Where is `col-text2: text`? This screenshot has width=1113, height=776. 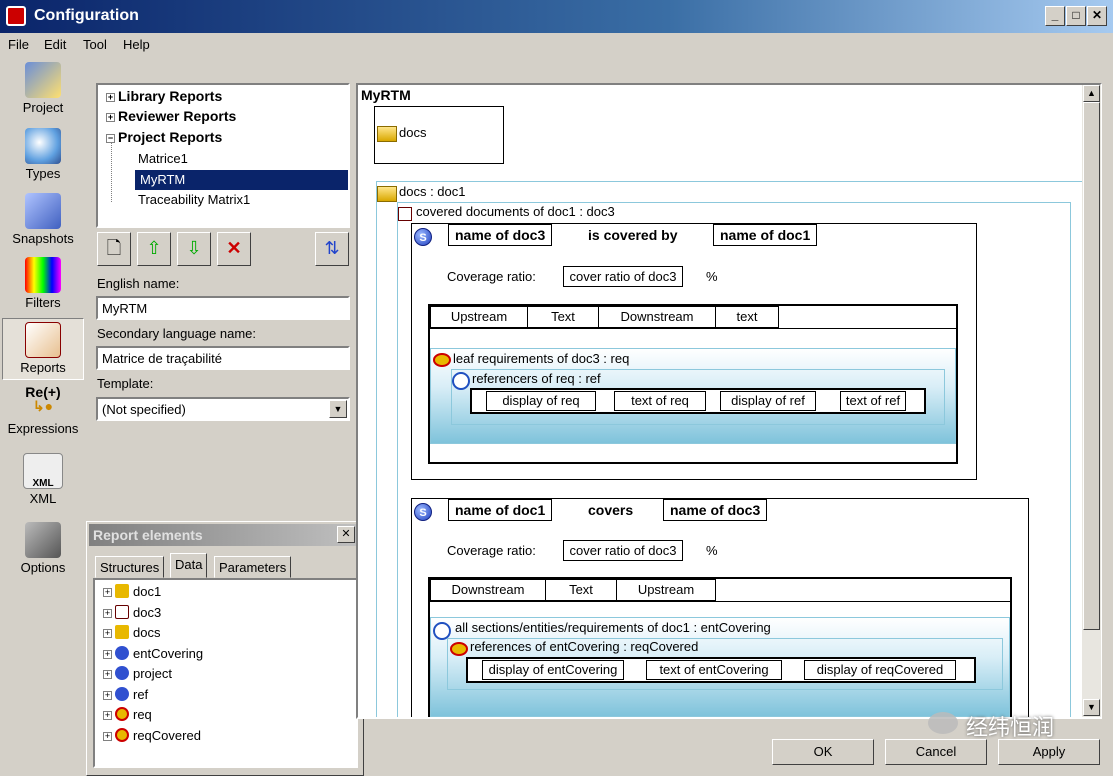 col-text2: text is located at coordinates (747, 317).